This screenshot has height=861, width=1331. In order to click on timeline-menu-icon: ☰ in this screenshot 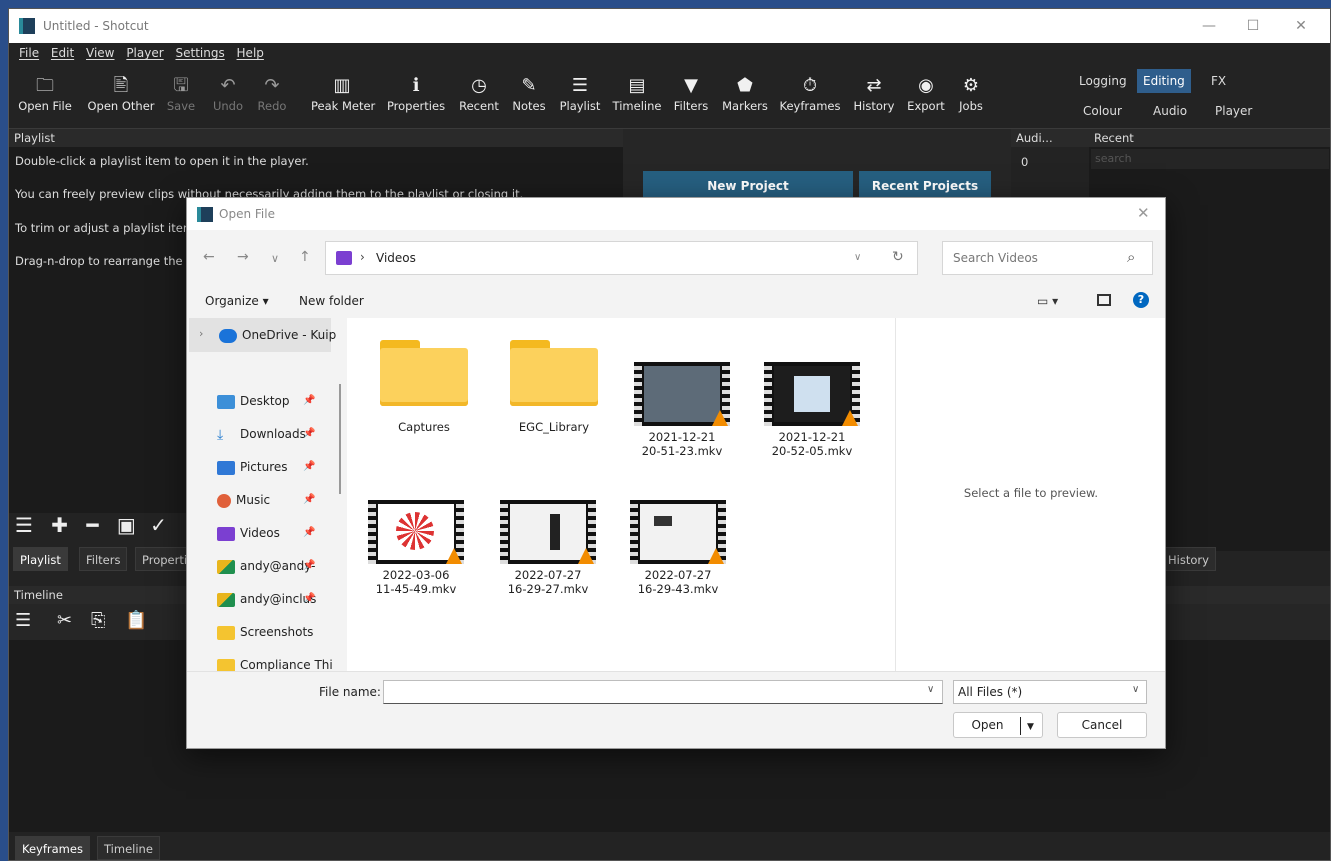, I will do `click(23, 620)`.